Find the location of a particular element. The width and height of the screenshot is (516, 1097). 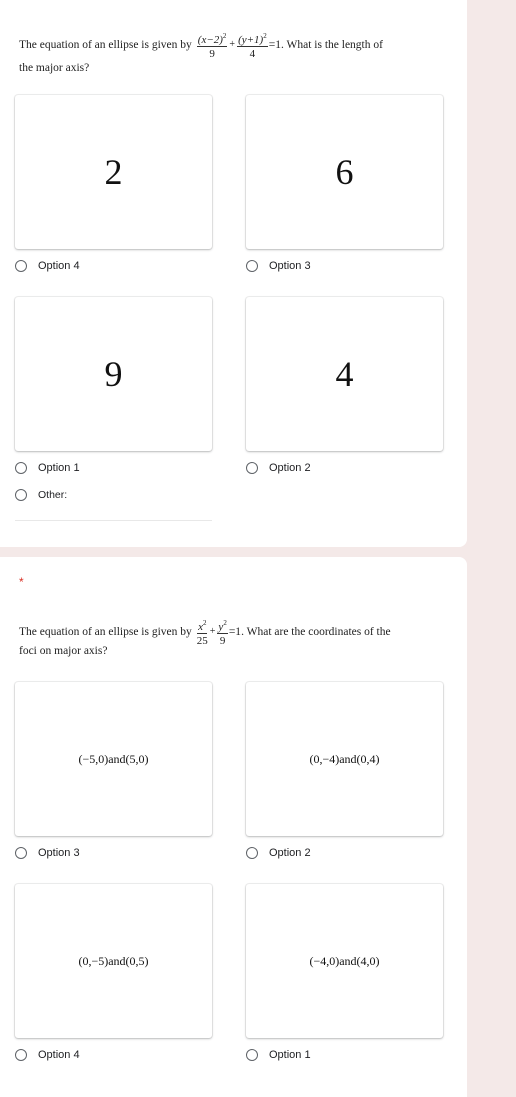

radio-option-other: Other: is located at coordinates (41, 495).